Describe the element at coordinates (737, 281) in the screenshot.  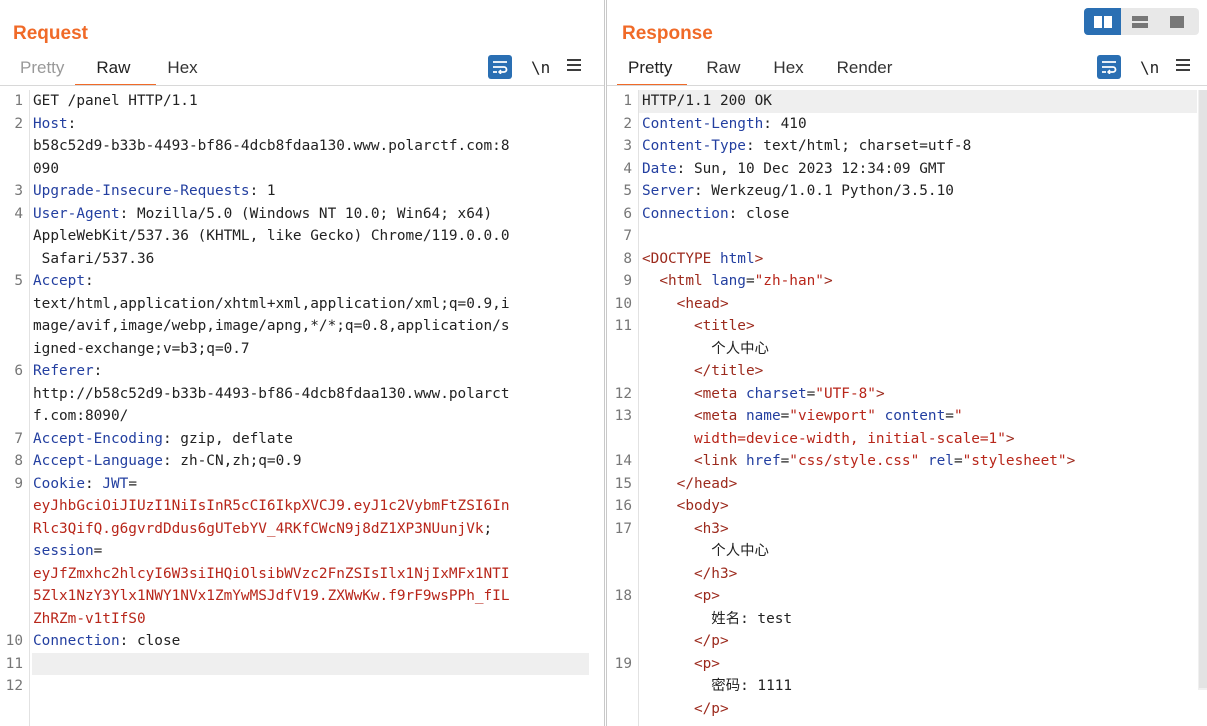
I see `line-content: <html lang="zh-han">` at that location.